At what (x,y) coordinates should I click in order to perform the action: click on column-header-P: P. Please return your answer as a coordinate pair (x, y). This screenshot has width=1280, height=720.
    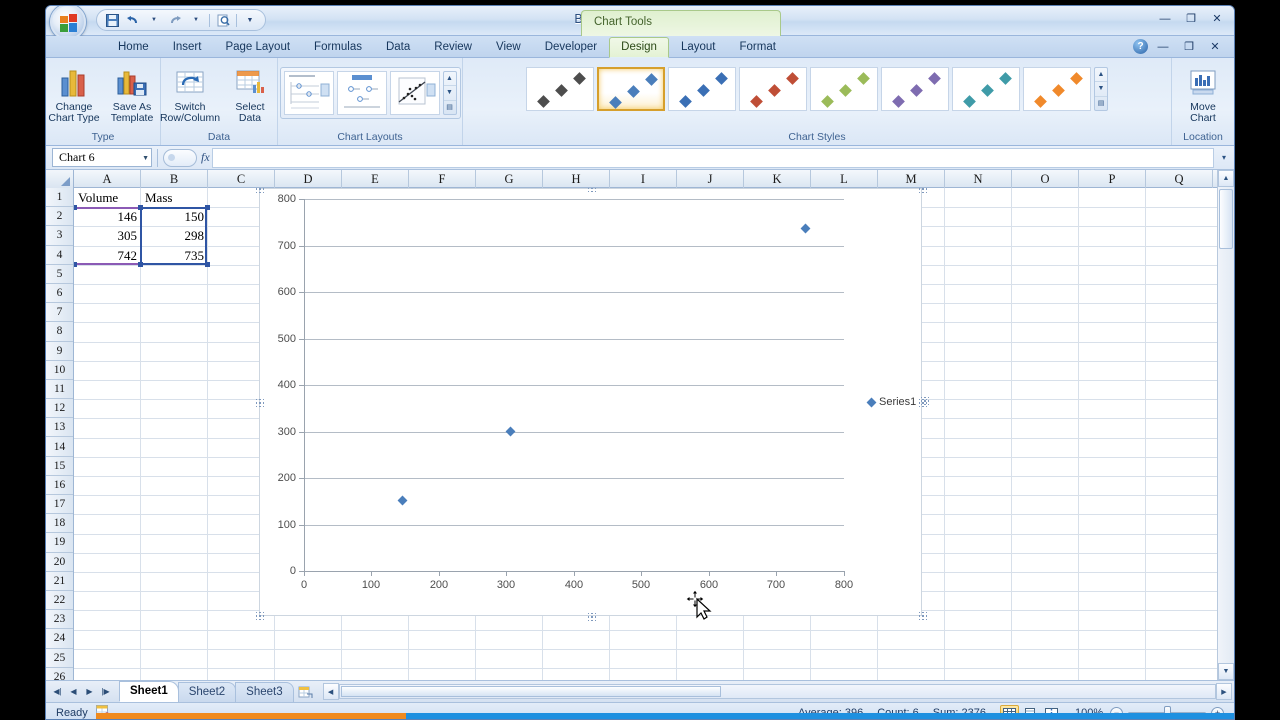
    Looking at the image, I should click on (1112, 179).